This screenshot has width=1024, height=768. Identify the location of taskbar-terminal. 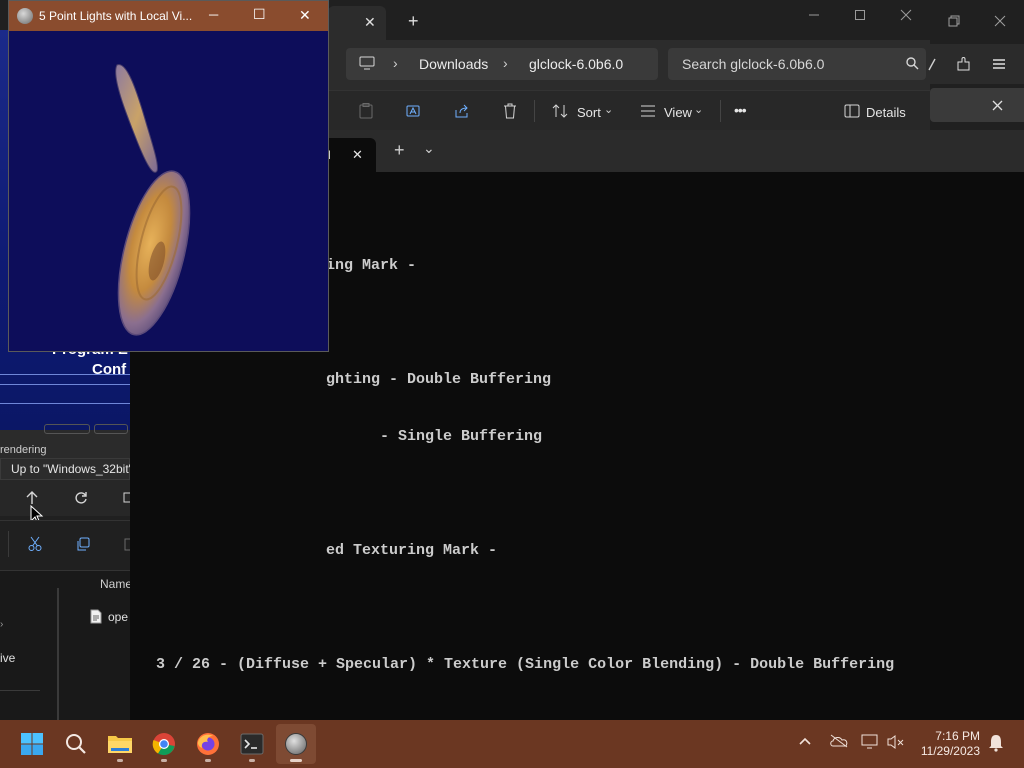
(252, 744).